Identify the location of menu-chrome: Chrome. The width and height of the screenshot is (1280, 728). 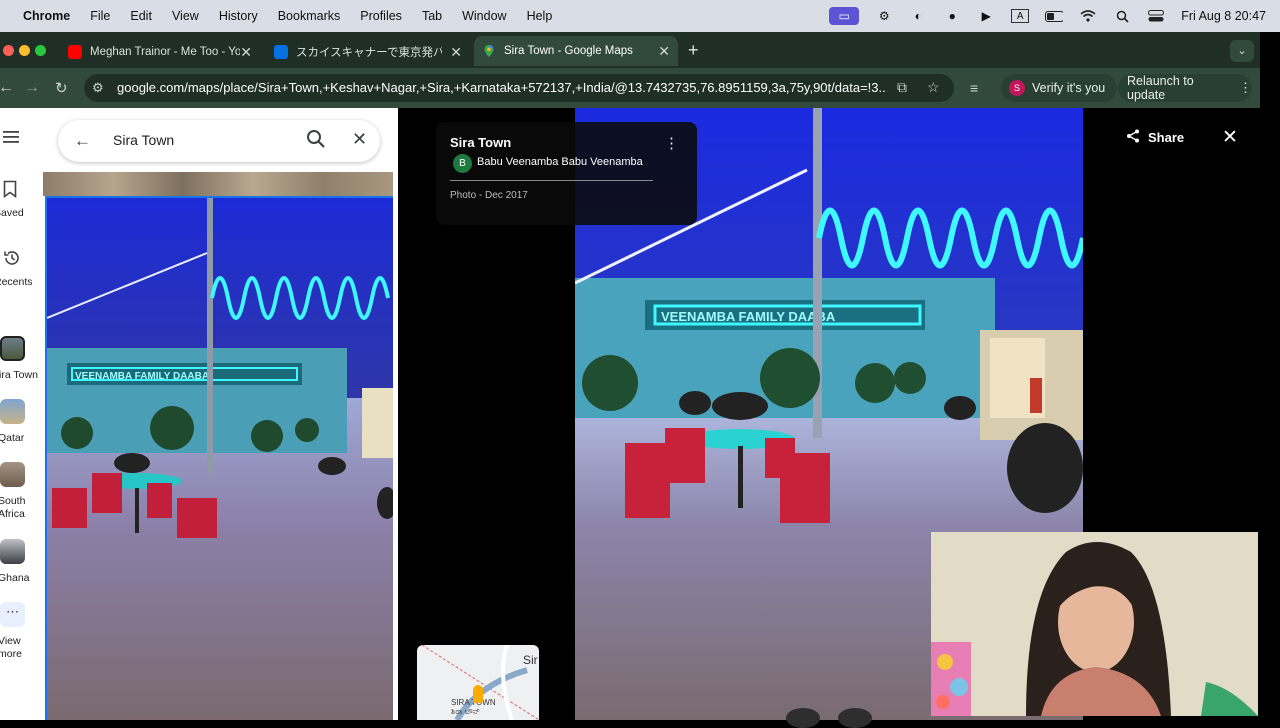
(46, 16).